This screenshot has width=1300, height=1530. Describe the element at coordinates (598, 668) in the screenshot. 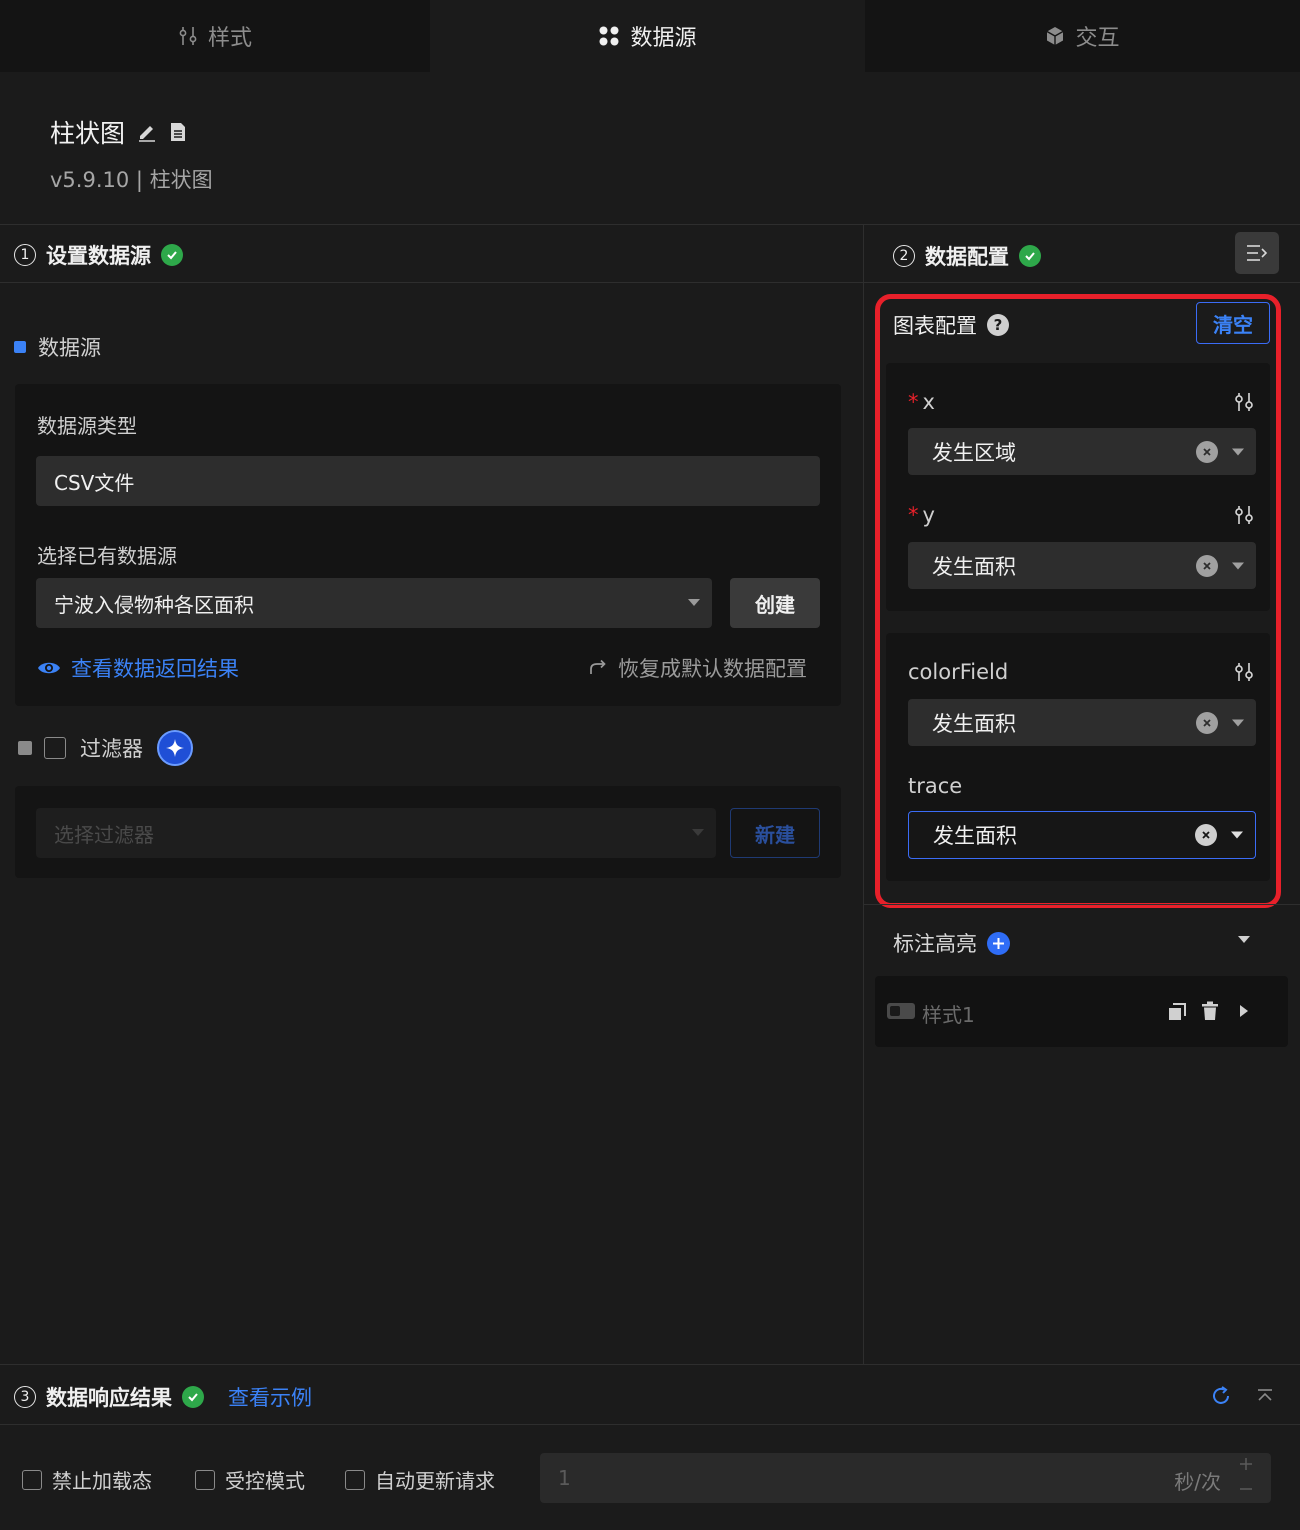

I see `redo-icon` at that location.